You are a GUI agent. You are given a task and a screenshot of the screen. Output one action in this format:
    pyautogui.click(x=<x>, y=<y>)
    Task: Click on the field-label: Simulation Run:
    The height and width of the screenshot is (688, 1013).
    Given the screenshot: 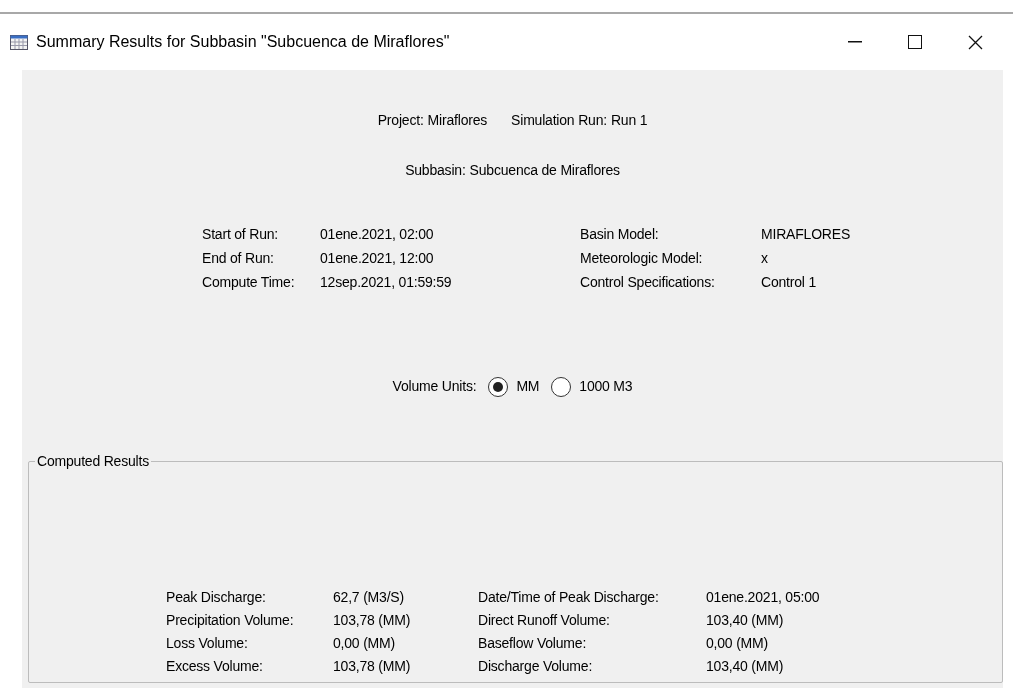 What is the action you would take?
    pyautogui.click(x=559, y=120)
    